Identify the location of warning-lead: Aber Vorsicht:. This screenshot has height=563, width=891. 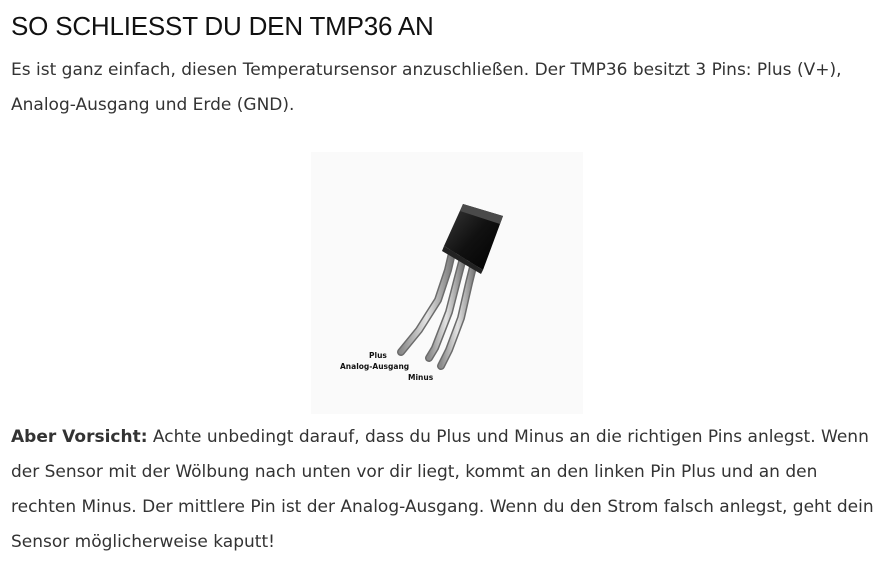
(79, 437).